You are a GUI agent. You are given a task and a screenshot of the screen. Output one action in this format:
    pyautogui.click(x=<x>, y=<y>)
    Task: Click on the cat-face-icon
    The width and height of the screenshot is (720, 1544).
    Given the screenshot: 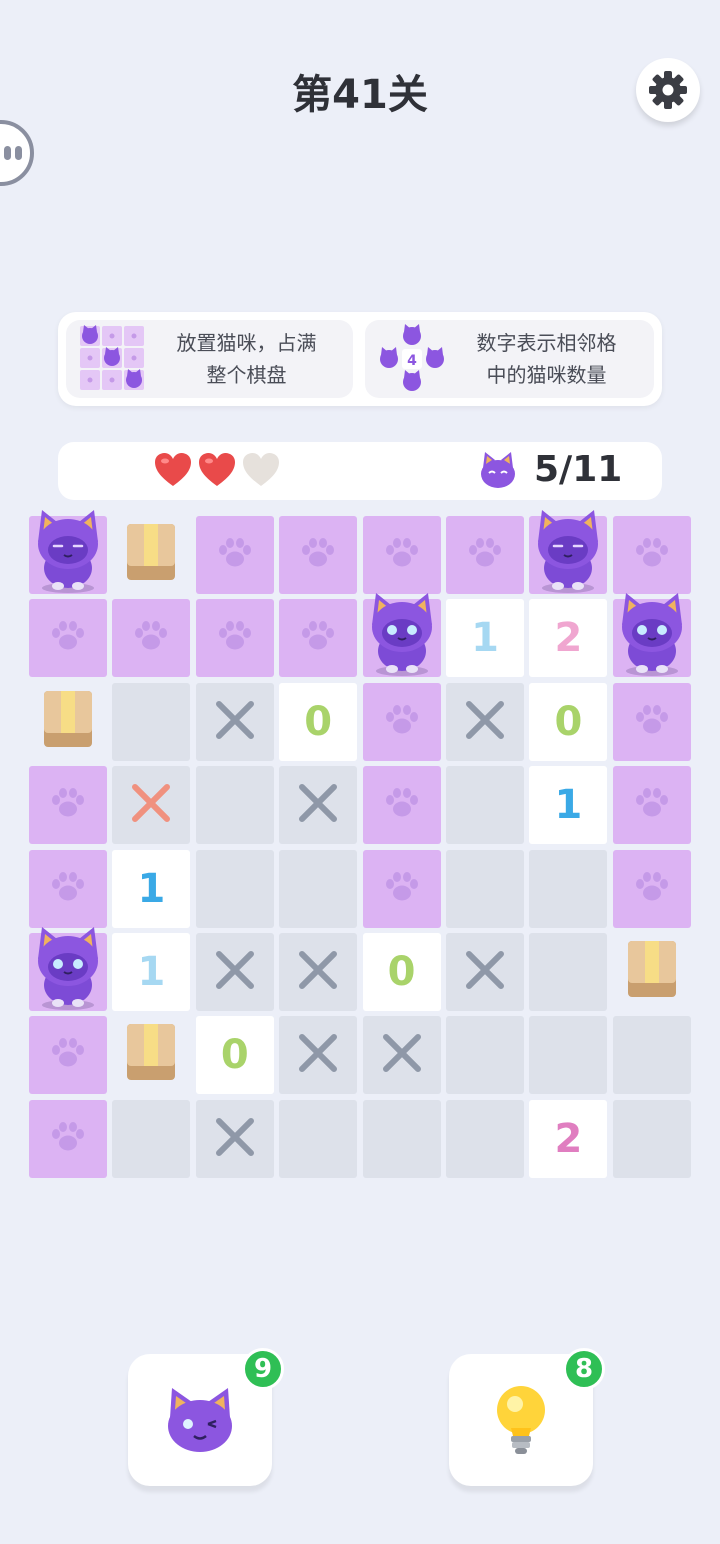 What is the action you would take?
    pyautogui.click(x=200, y=1420)
    